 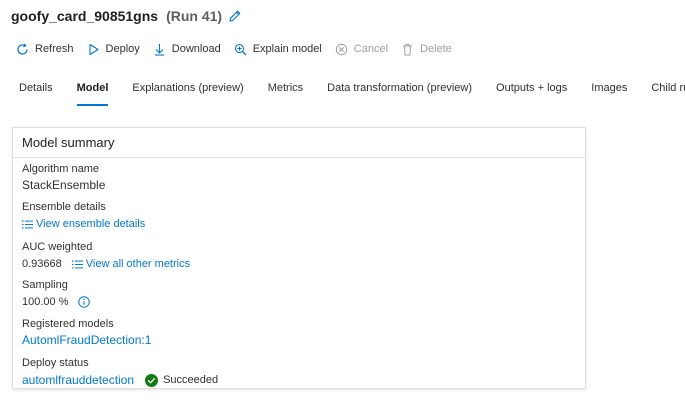 I want to click on delete-label: Delete, so click(x=436, y=49).